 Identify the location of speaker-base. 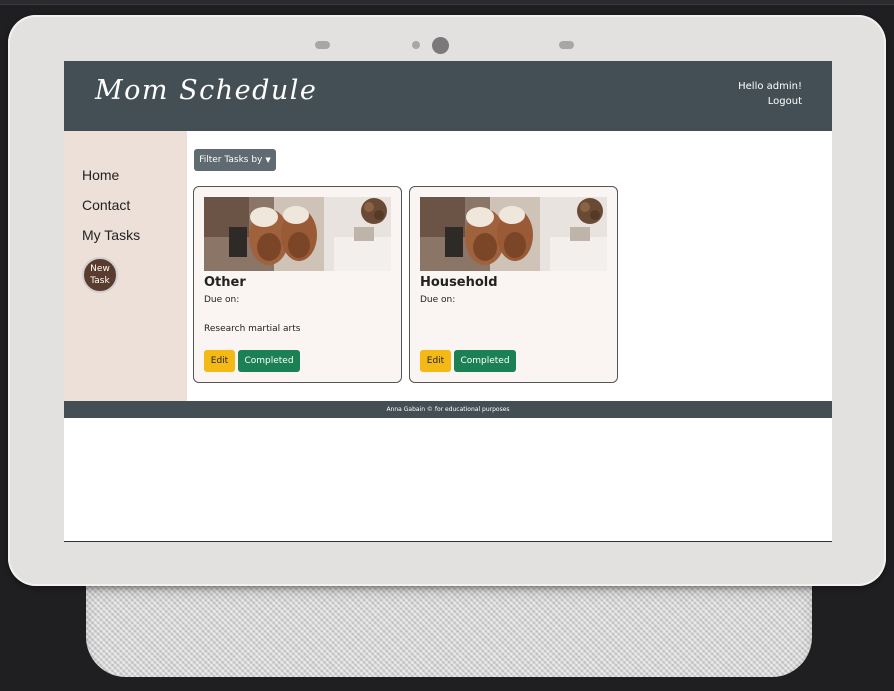
(449, 631).